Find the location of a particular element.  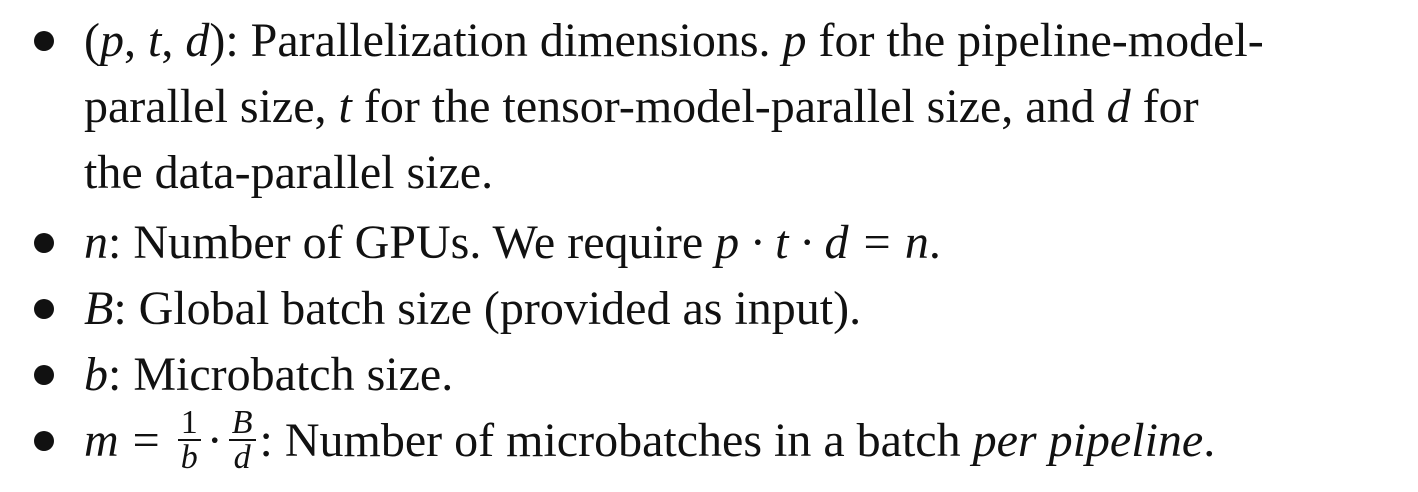

math-symbol-B: B is located at coordinates (99, 308).